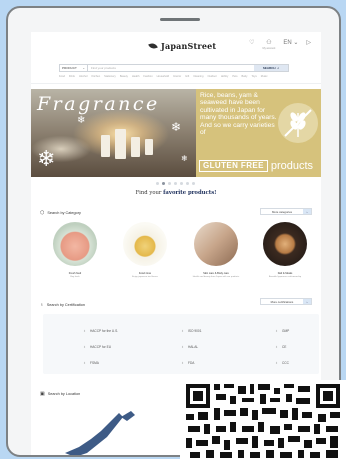 The width and height of the screenshot is (346, 459). Describe the element at coordinates (285, 362) in the screenshot. I see `cert-label: CCC` at that location.